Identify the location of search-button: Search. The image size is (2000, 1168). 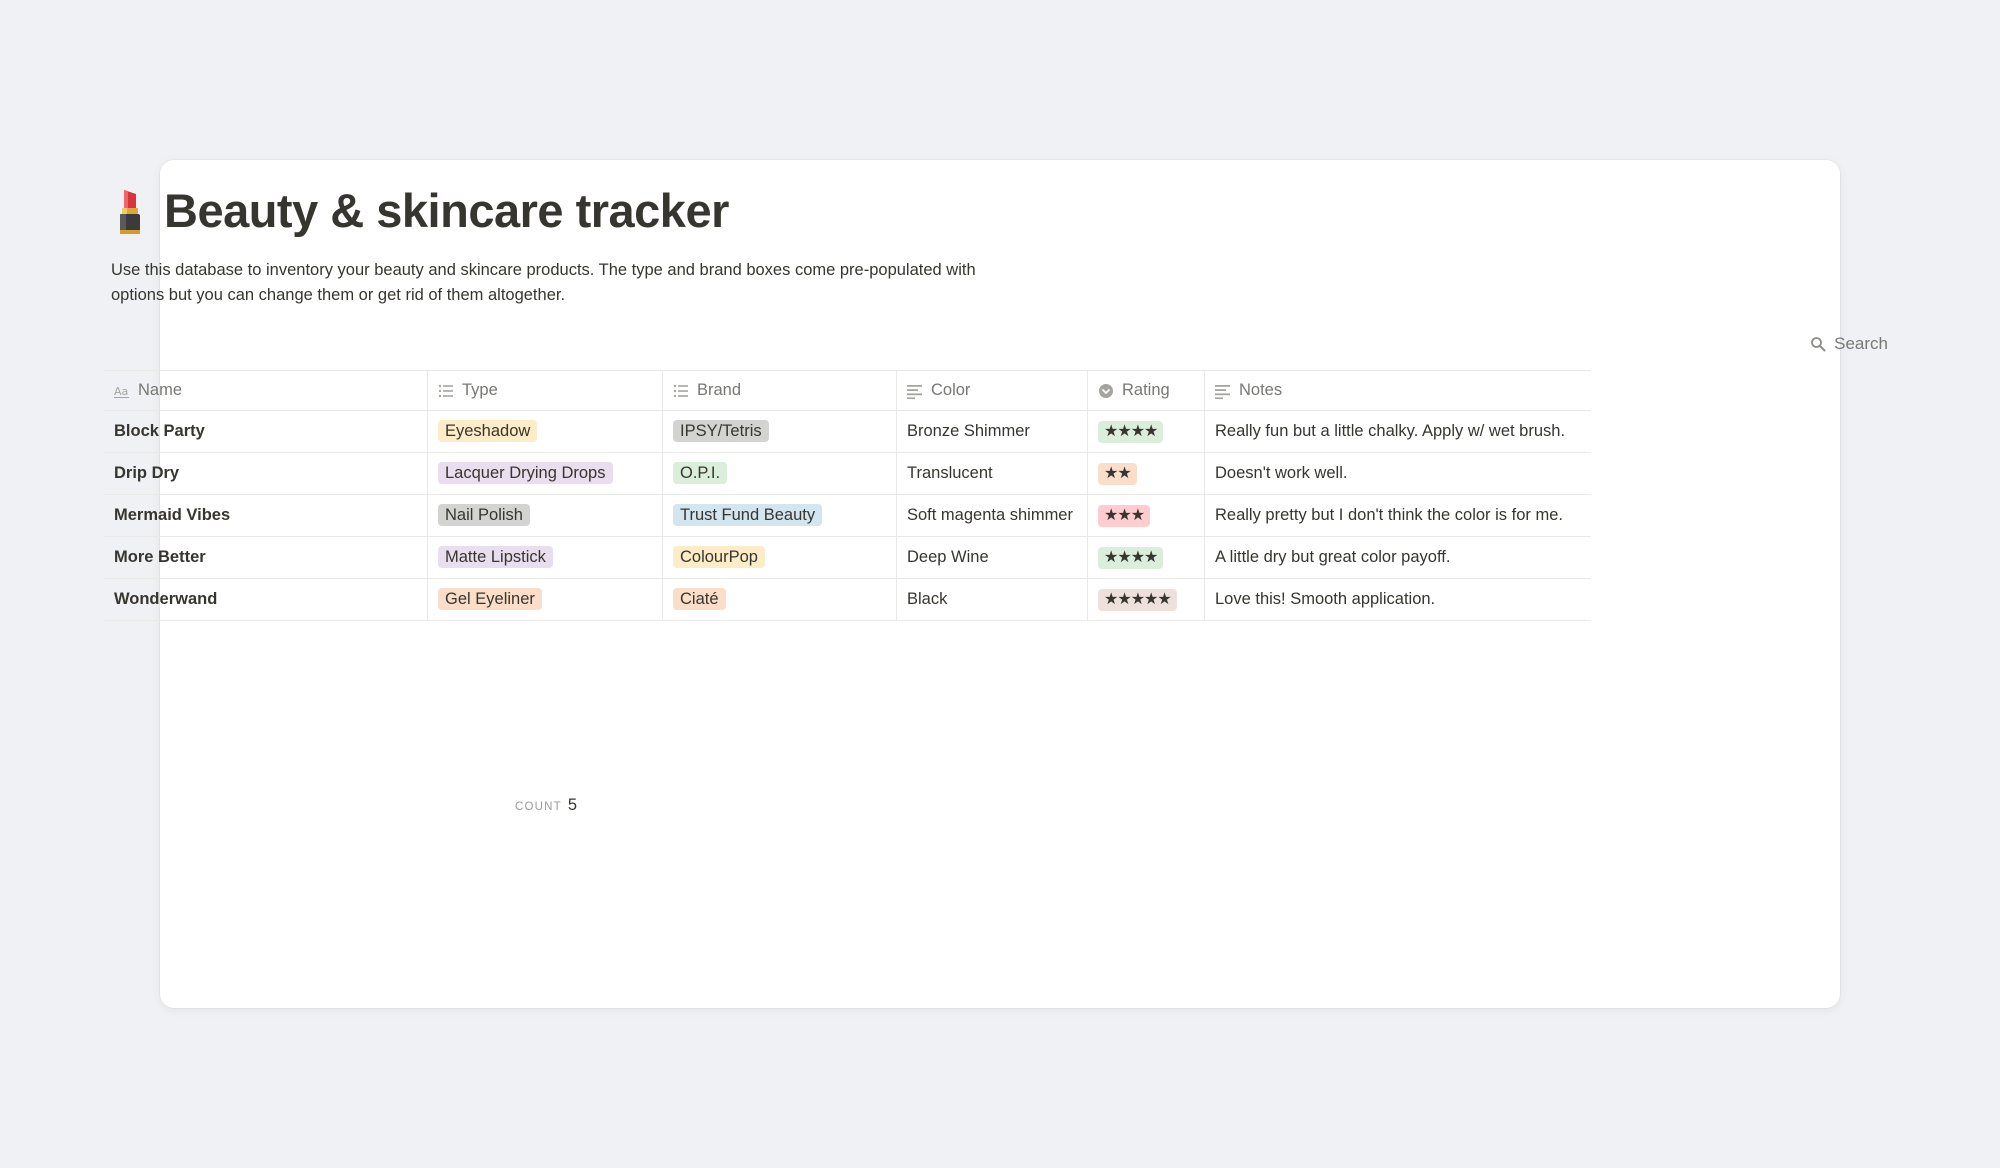
(1849, 344).